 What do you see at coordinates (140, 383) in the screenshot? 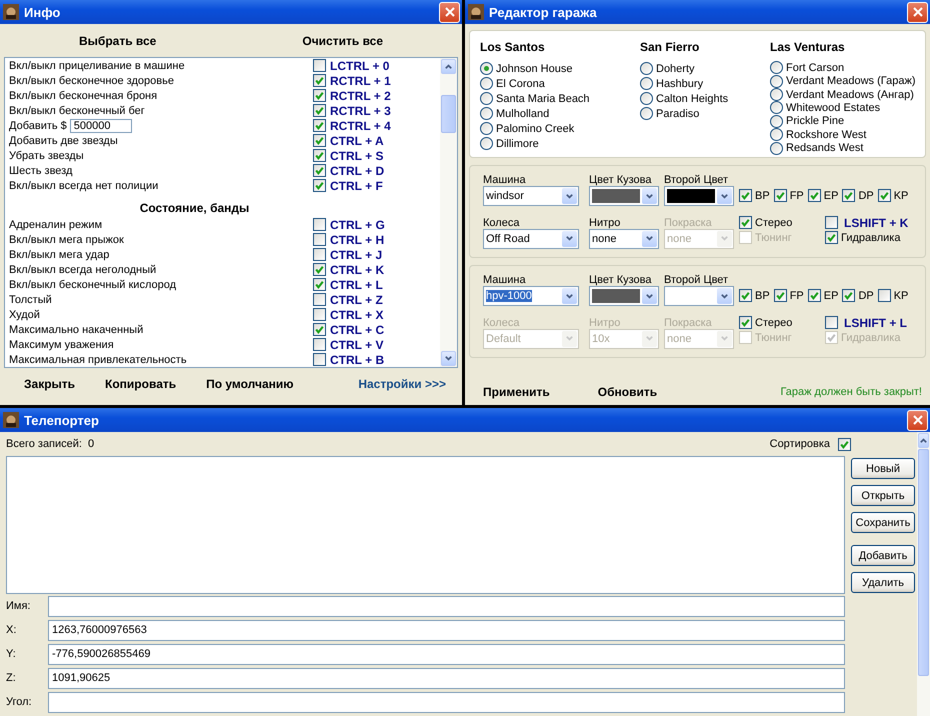
I see `footer-button: Копировать` at bounding box center [140, 383].